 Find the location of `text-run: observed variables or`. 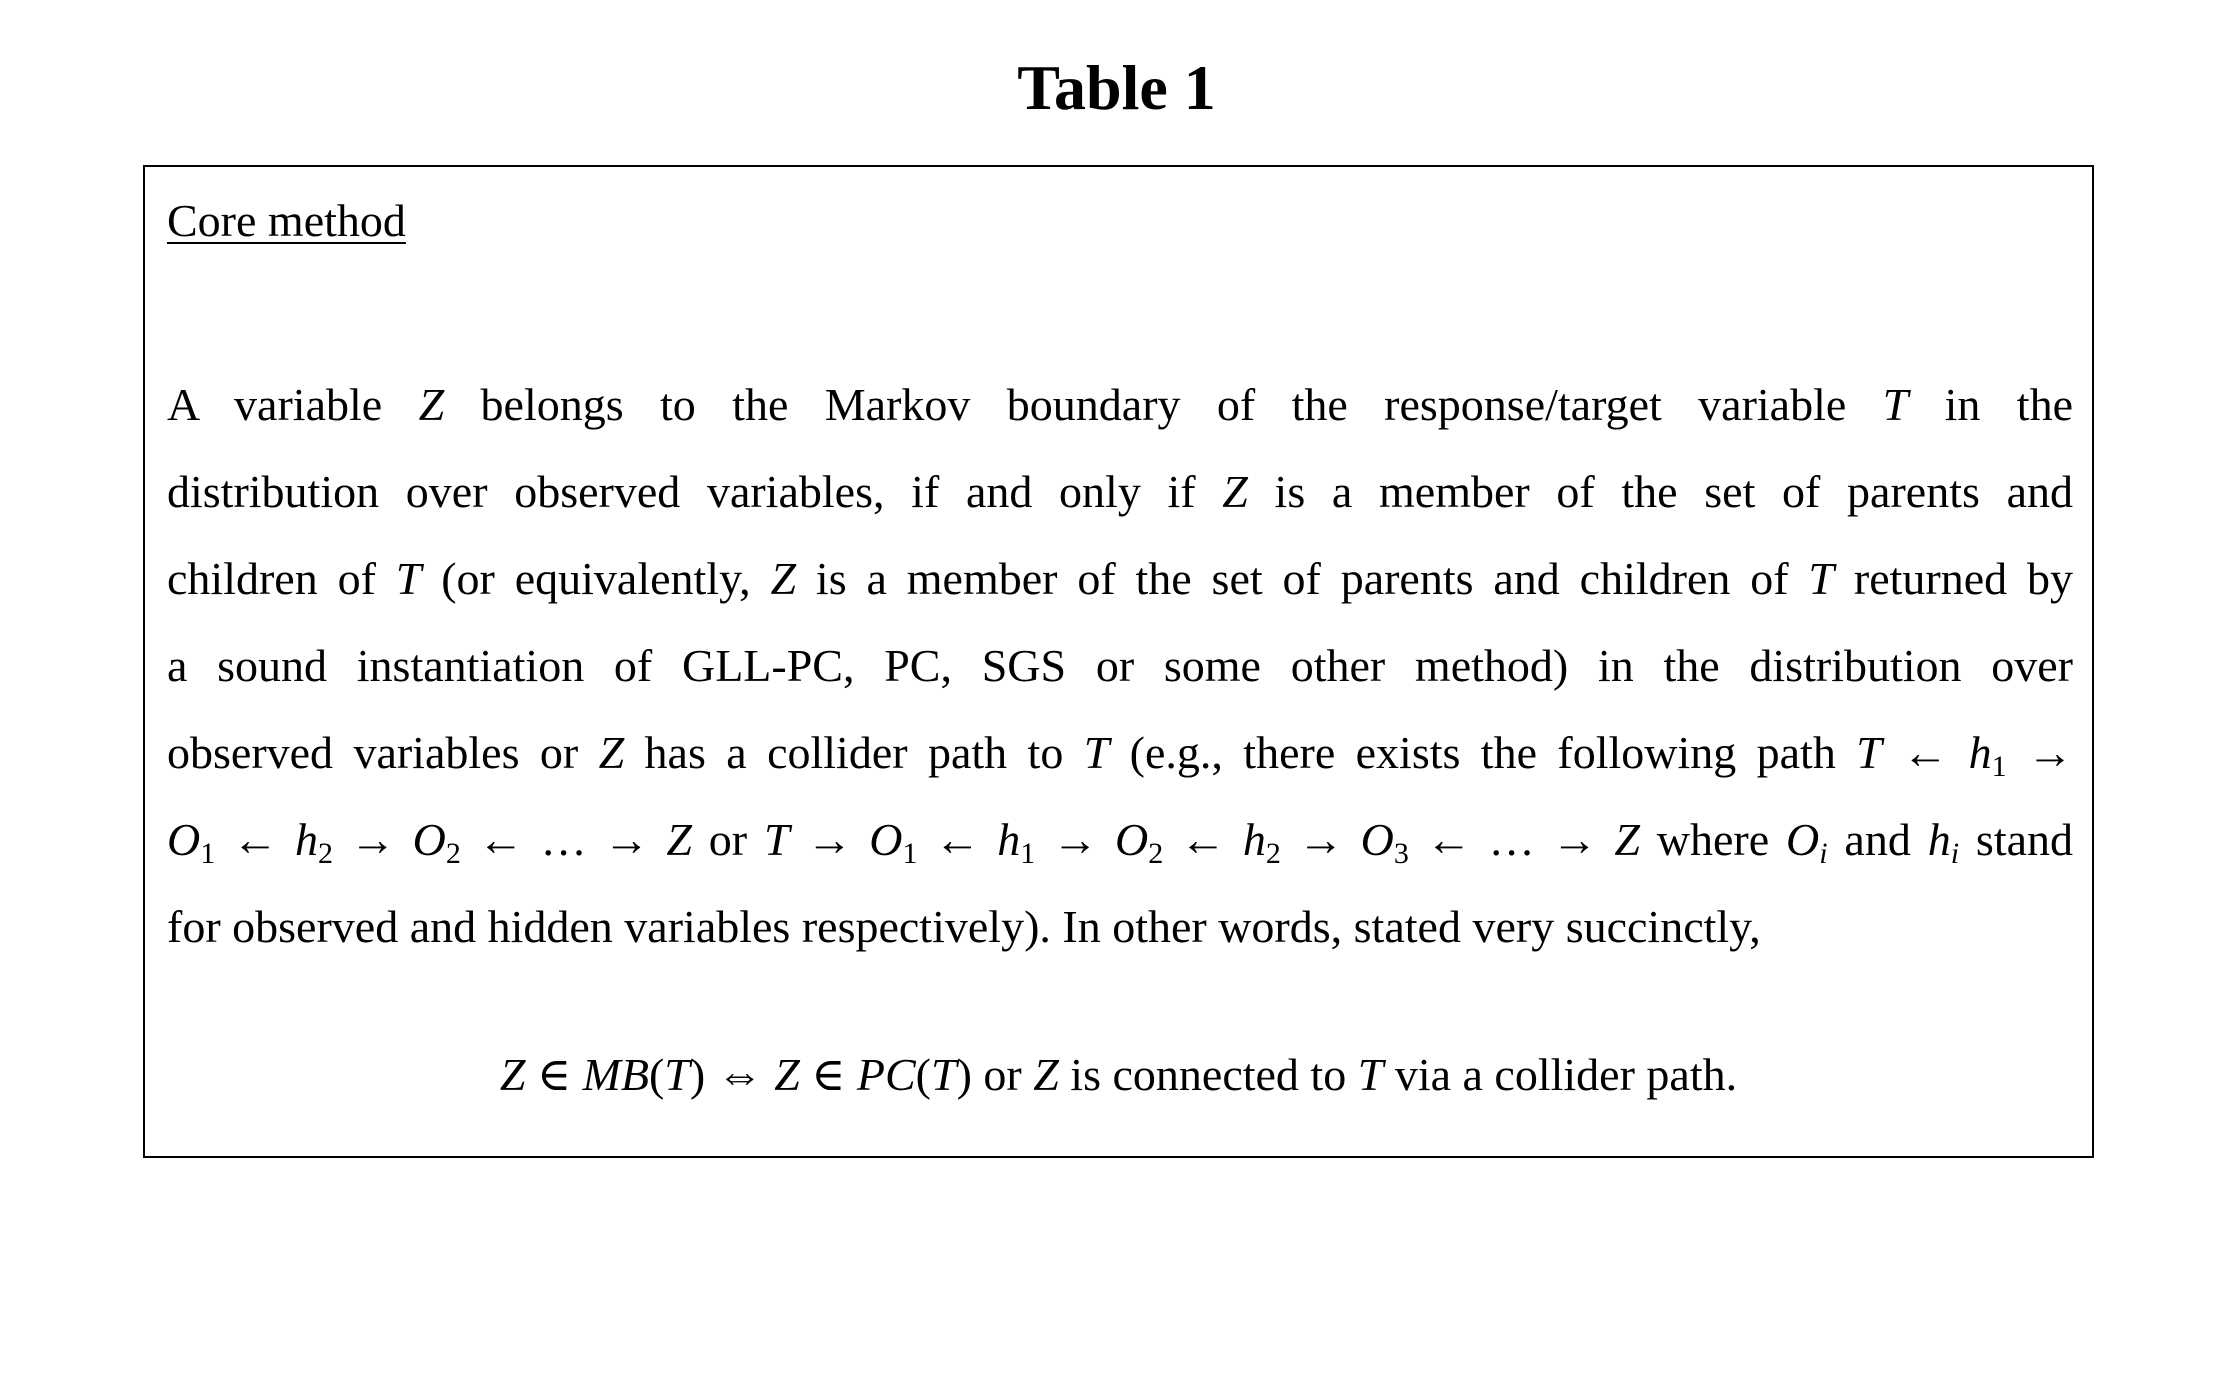

text-run: observed variables or is located at coordinates (383, 752).